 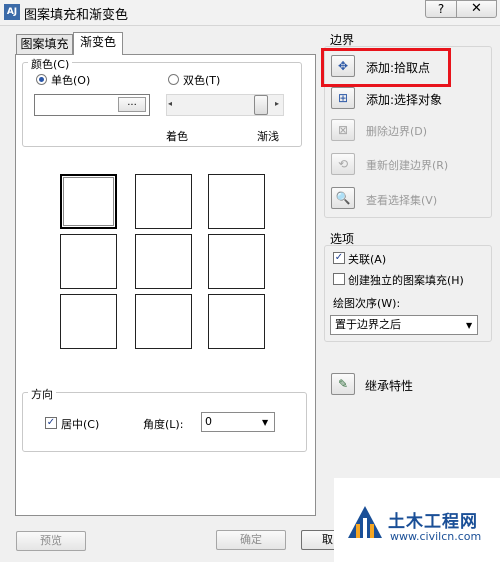 What do you see at coordinates (42, 394) in the screenshot?
I see `orientation-group-label: 方向` at bounding box center [42, 394].